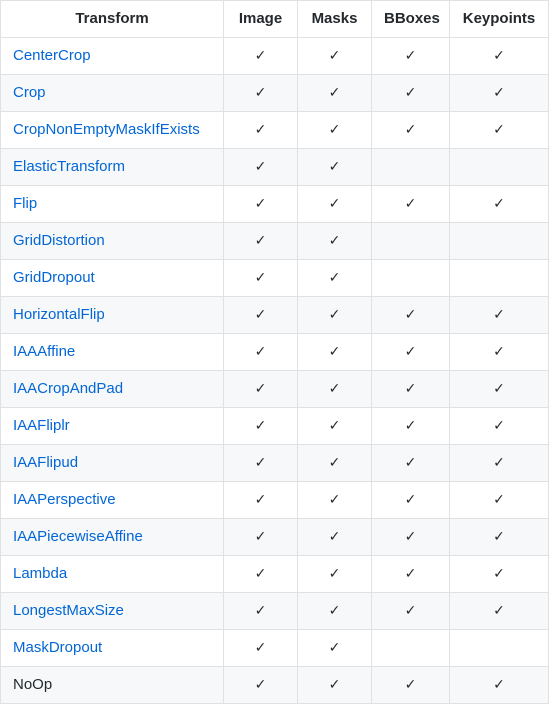 This screenshot has height=707, width=549. I want to click on header-keypoints: Keypoints, so click(499, 19).